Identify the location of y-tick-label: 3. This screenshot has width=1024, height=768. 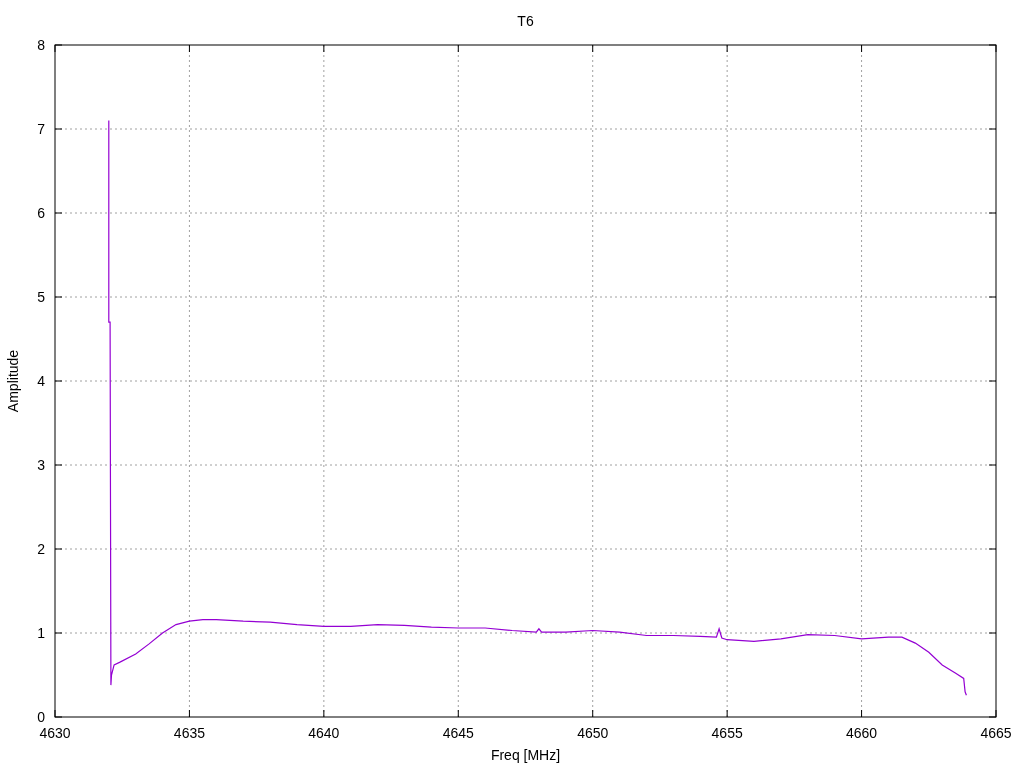
(41, 465).